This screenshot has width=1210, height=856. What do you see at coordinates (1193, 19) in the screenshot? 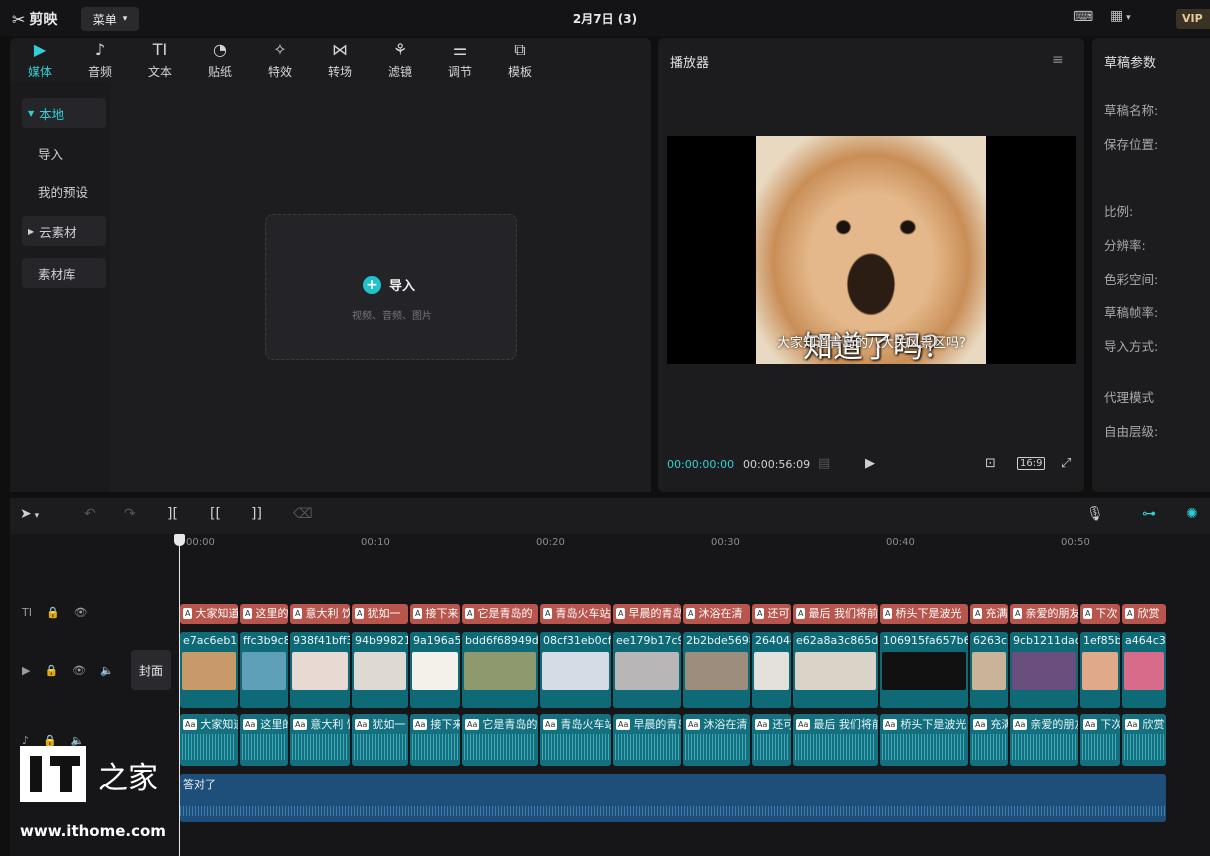
I see `vip-badge: VIP` at bounding box center [1193, 19].